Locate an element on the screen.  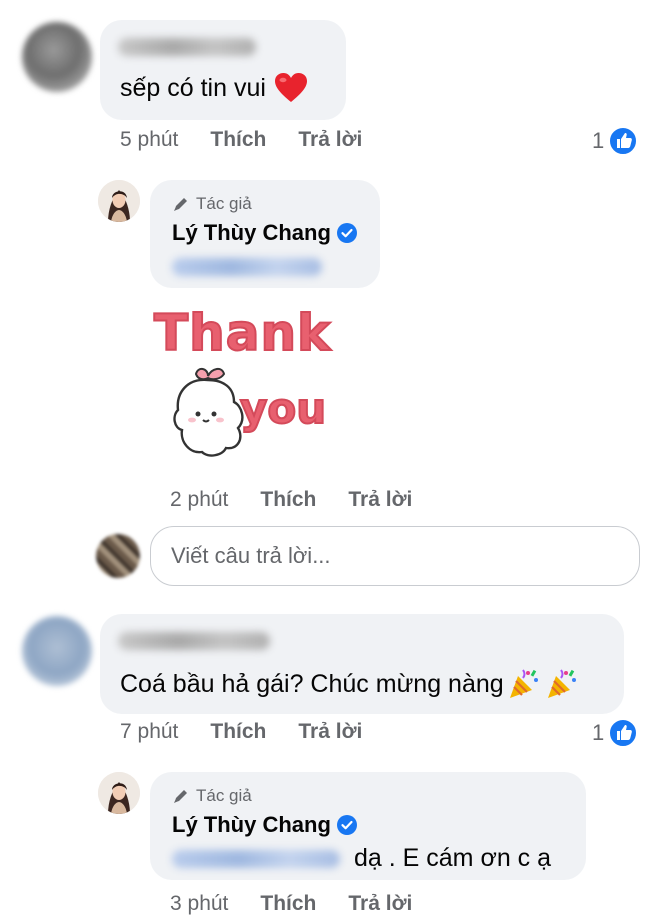
reply-text-row: dạ . E cám ơn c ạ is located at coordinates (361, 858).